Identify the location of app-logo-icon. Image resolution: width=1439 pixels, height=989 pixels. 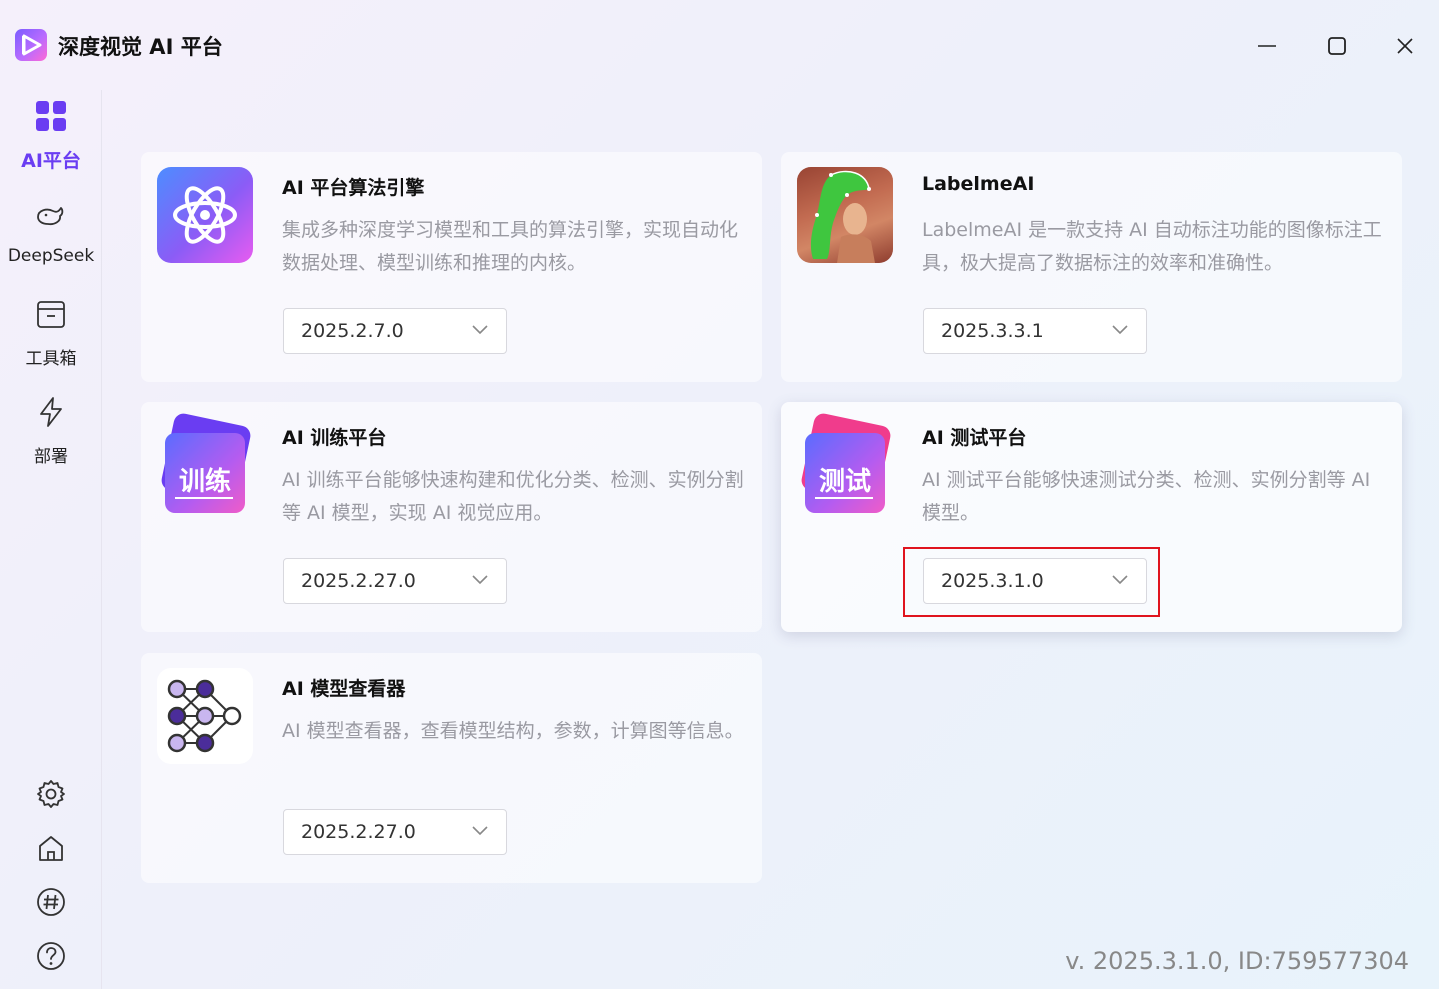
(31, 45).